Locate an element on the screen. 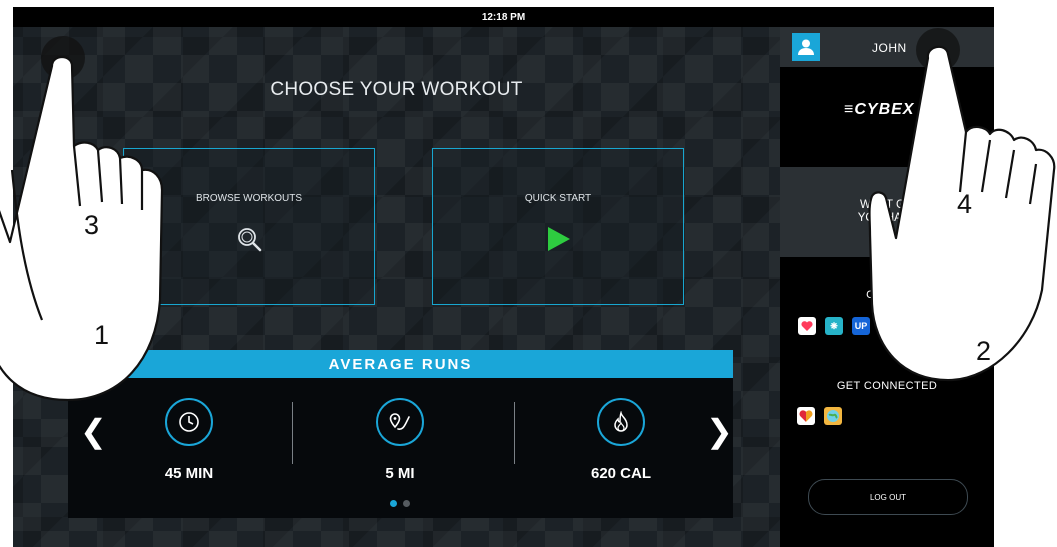 Image resolution: width=1057 pixels, height=547 pixels. play-icon is located at coordinates (558, 241).